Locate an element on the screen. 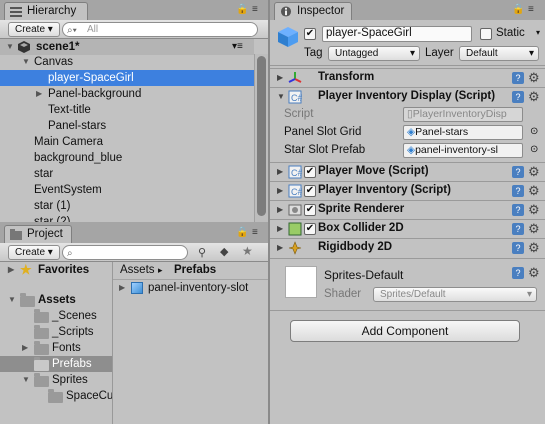  pane-splitter is located at coordinates (269, 212).